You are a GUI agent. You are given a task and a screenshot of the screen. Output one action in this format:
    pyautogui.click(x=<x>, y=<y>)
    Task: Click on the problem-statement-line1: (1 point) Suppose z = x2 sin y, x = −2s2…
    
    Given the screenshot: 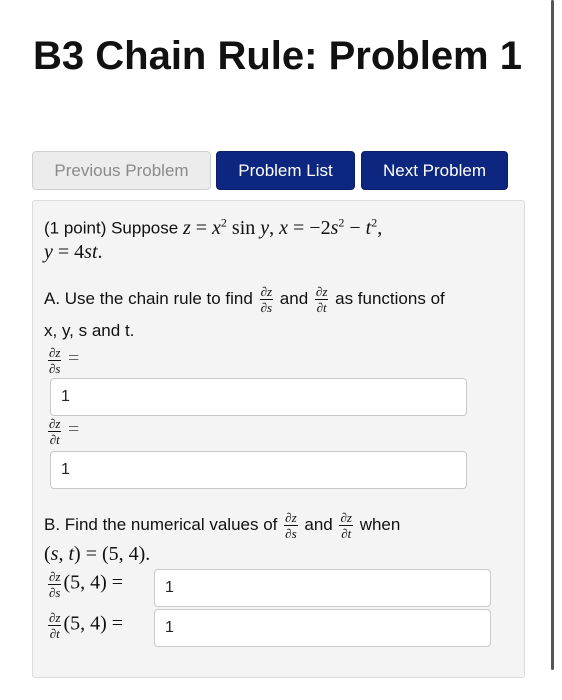 What is the action you would take?
    pyautogui.click(x=213, y=227)
    